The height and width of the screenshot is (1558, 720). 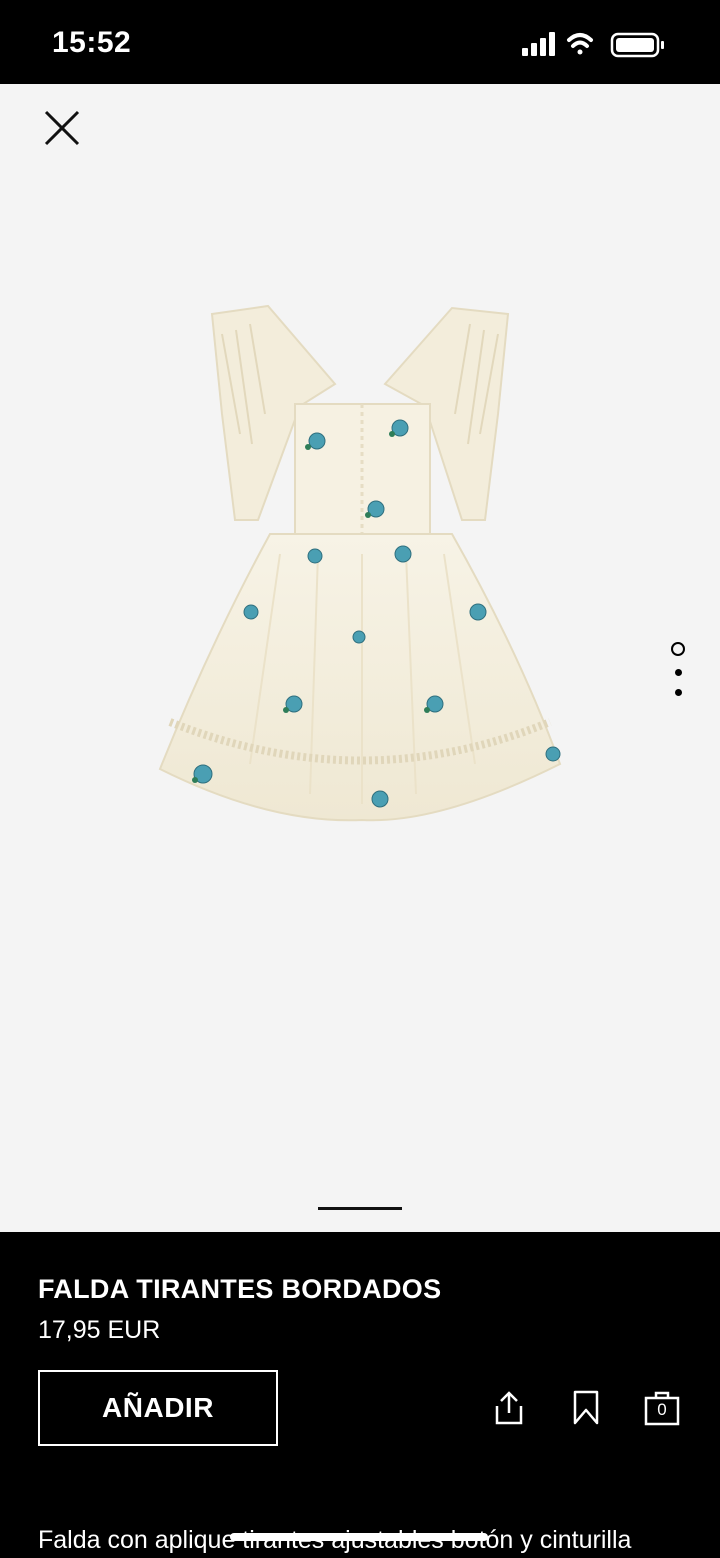 I want to click on product-title: FALDA TIRANTES BORDADOS, so click(x=240, y=1289).